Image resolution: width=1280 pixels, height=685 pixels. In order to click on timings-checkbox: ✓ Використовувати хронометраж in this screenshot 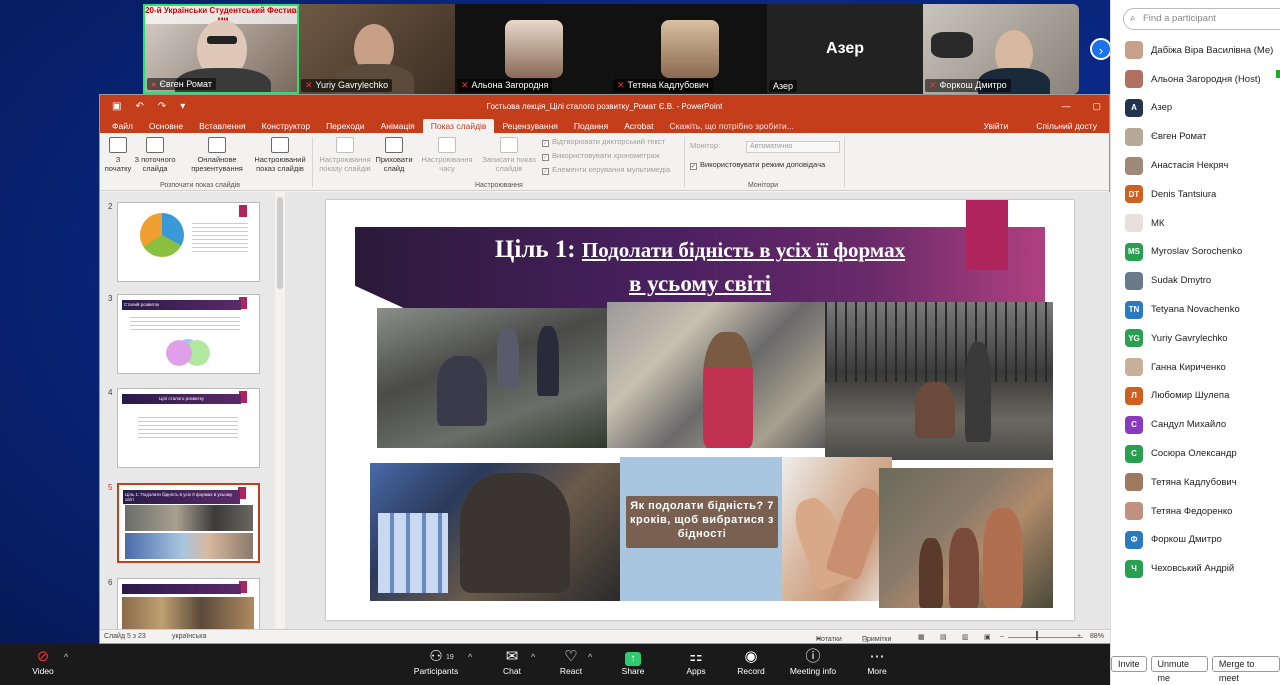, I will do `click(601, 156)`.